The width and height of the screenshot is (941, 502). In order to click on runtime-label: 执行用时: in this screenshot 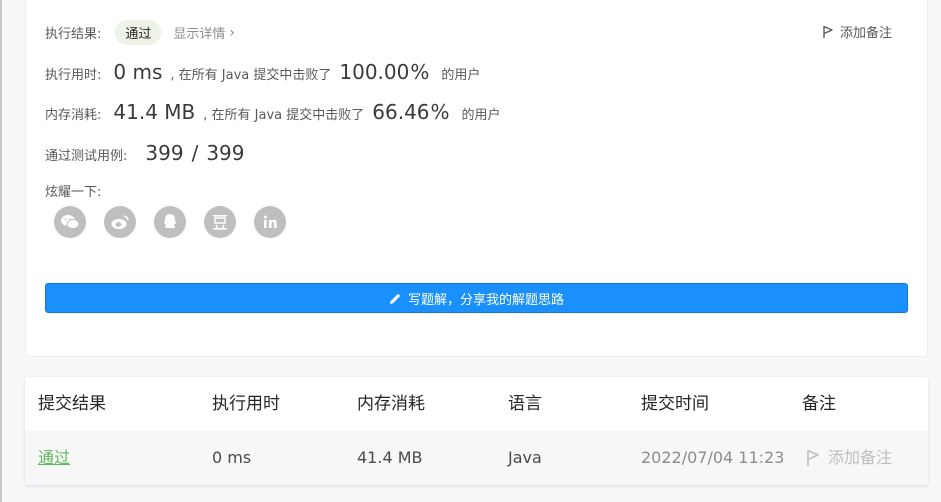, I will do `click(73, 75)`.